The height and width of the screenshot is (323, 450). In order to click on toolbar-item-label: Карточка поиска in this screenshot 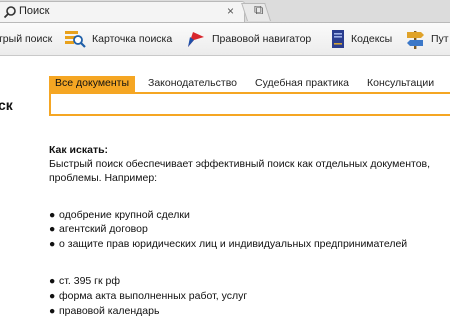, I will do `click(132, 39)`.